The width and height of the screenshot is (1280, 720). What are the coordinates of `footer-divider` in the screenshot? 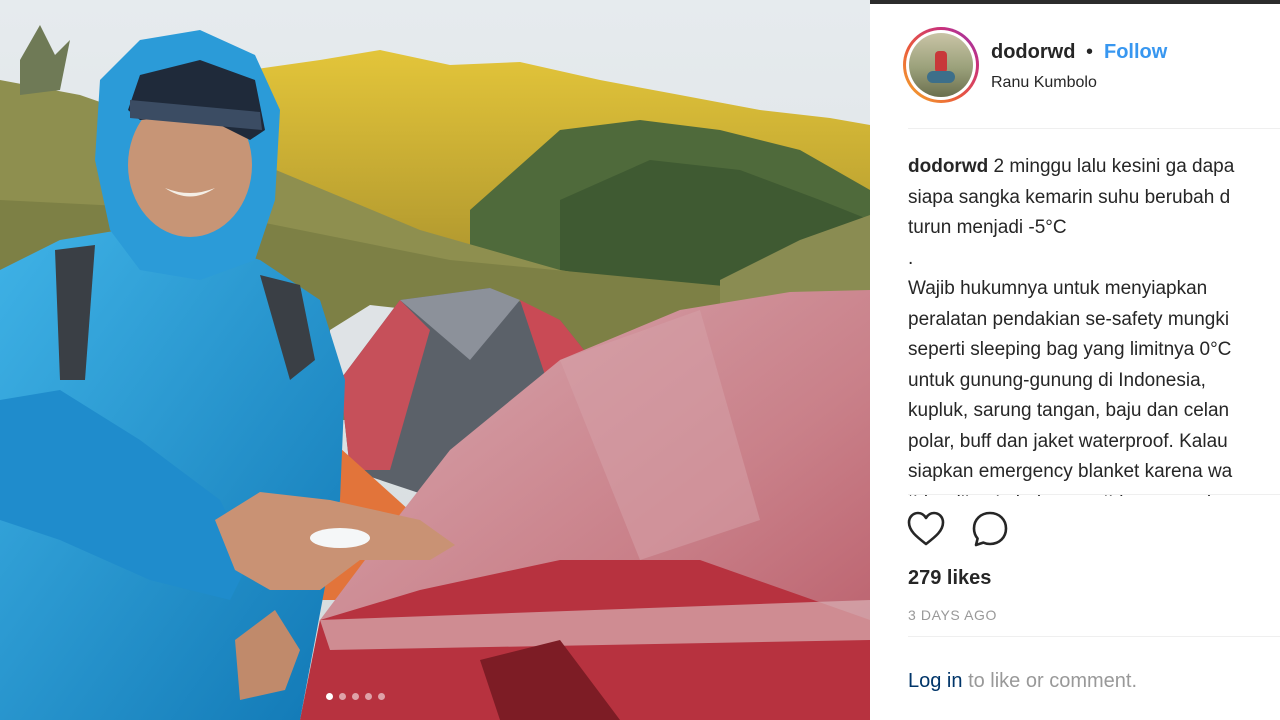 It's located at (1094, 636).